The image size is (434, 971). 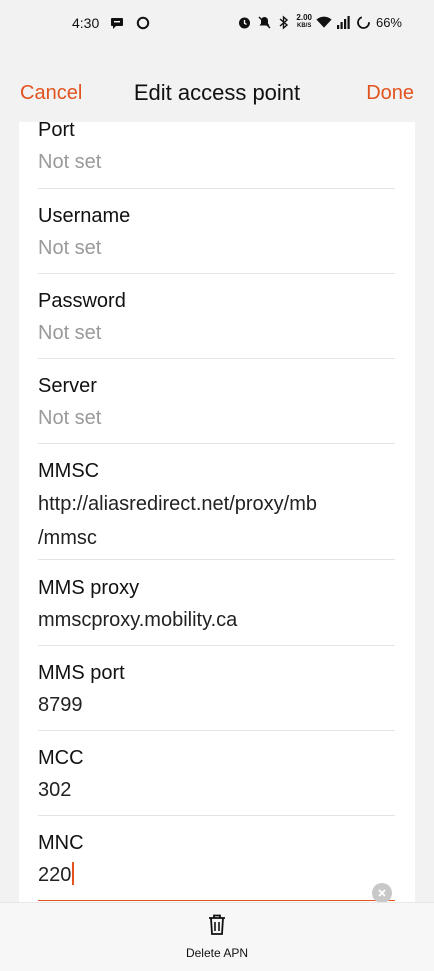 I want to click on delete-apn-button: Delete APN, so click(x=217, y=936).